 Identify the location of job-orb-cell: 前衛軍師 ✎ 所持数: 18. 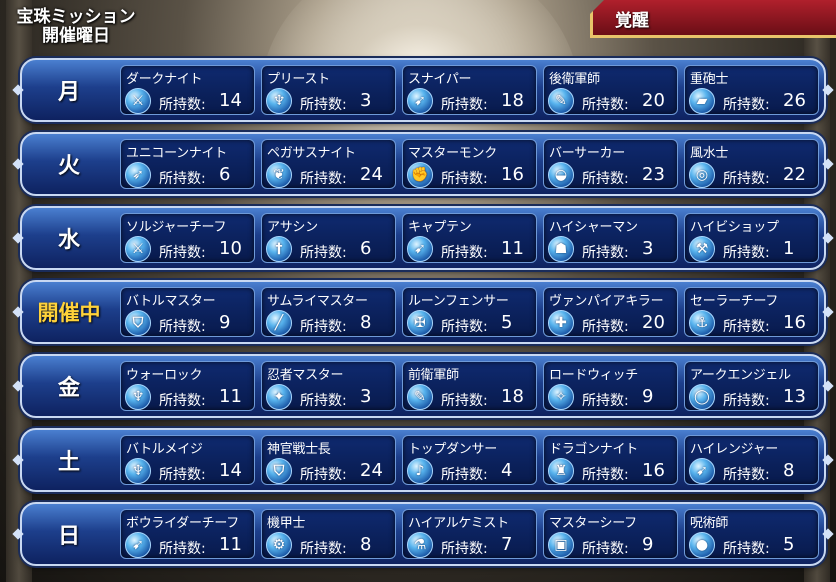
(469, 386).